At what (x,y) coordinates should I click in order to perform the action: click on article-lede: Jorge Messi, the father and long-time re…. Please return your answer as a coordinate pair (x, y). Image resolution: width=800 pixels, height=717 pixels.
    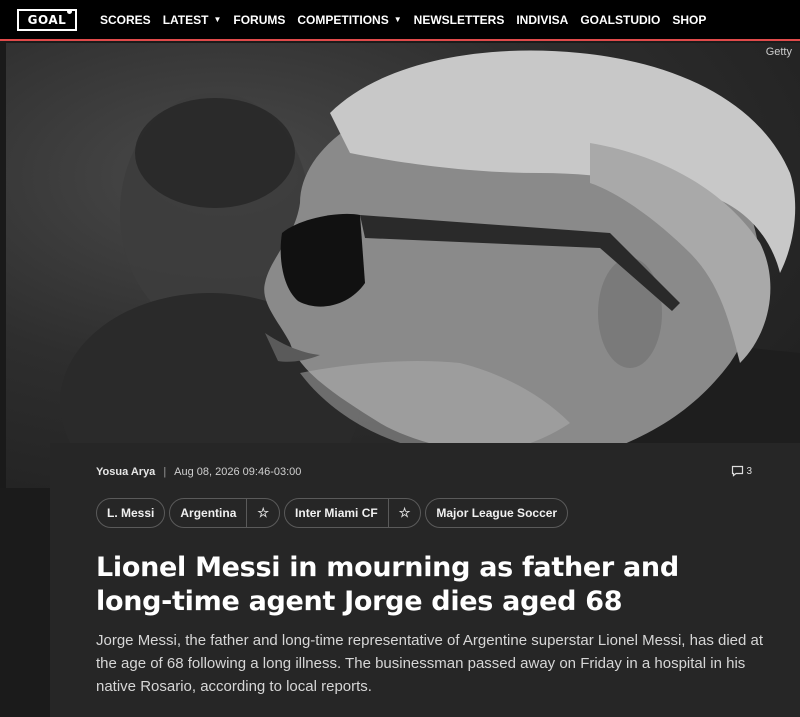
    Looking at the image, I should click on (430, 663).